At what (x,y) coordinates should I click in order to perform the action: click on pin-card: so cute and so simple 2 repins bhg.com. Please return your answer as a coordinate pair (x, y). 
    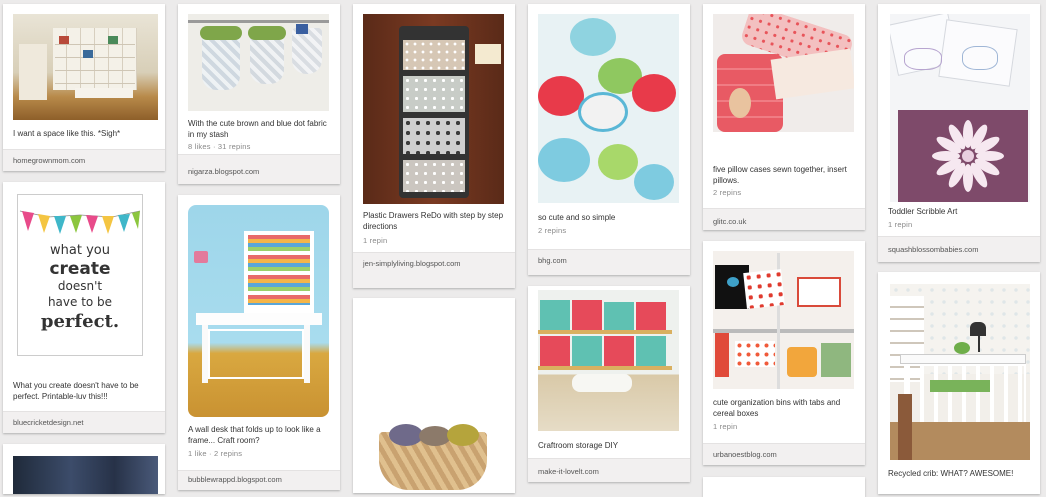
    Looking at the image, I should click on (609, 139).